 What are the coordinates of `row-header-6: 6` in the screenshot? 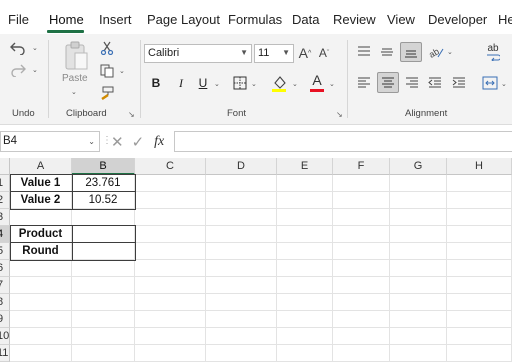 It's located at (5, 268).